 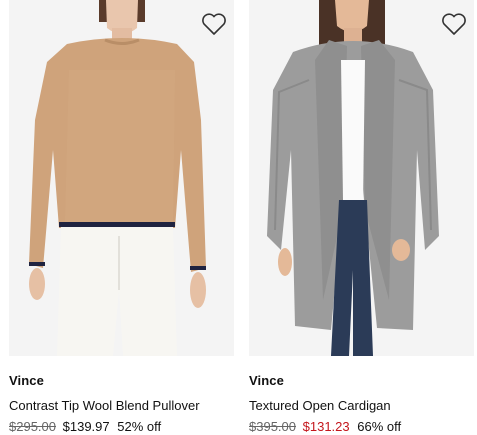 What do you see at coordinates (326, 426) in the screenshot?
I see `sale-price: $131.23` at bounding box center [326, 426].